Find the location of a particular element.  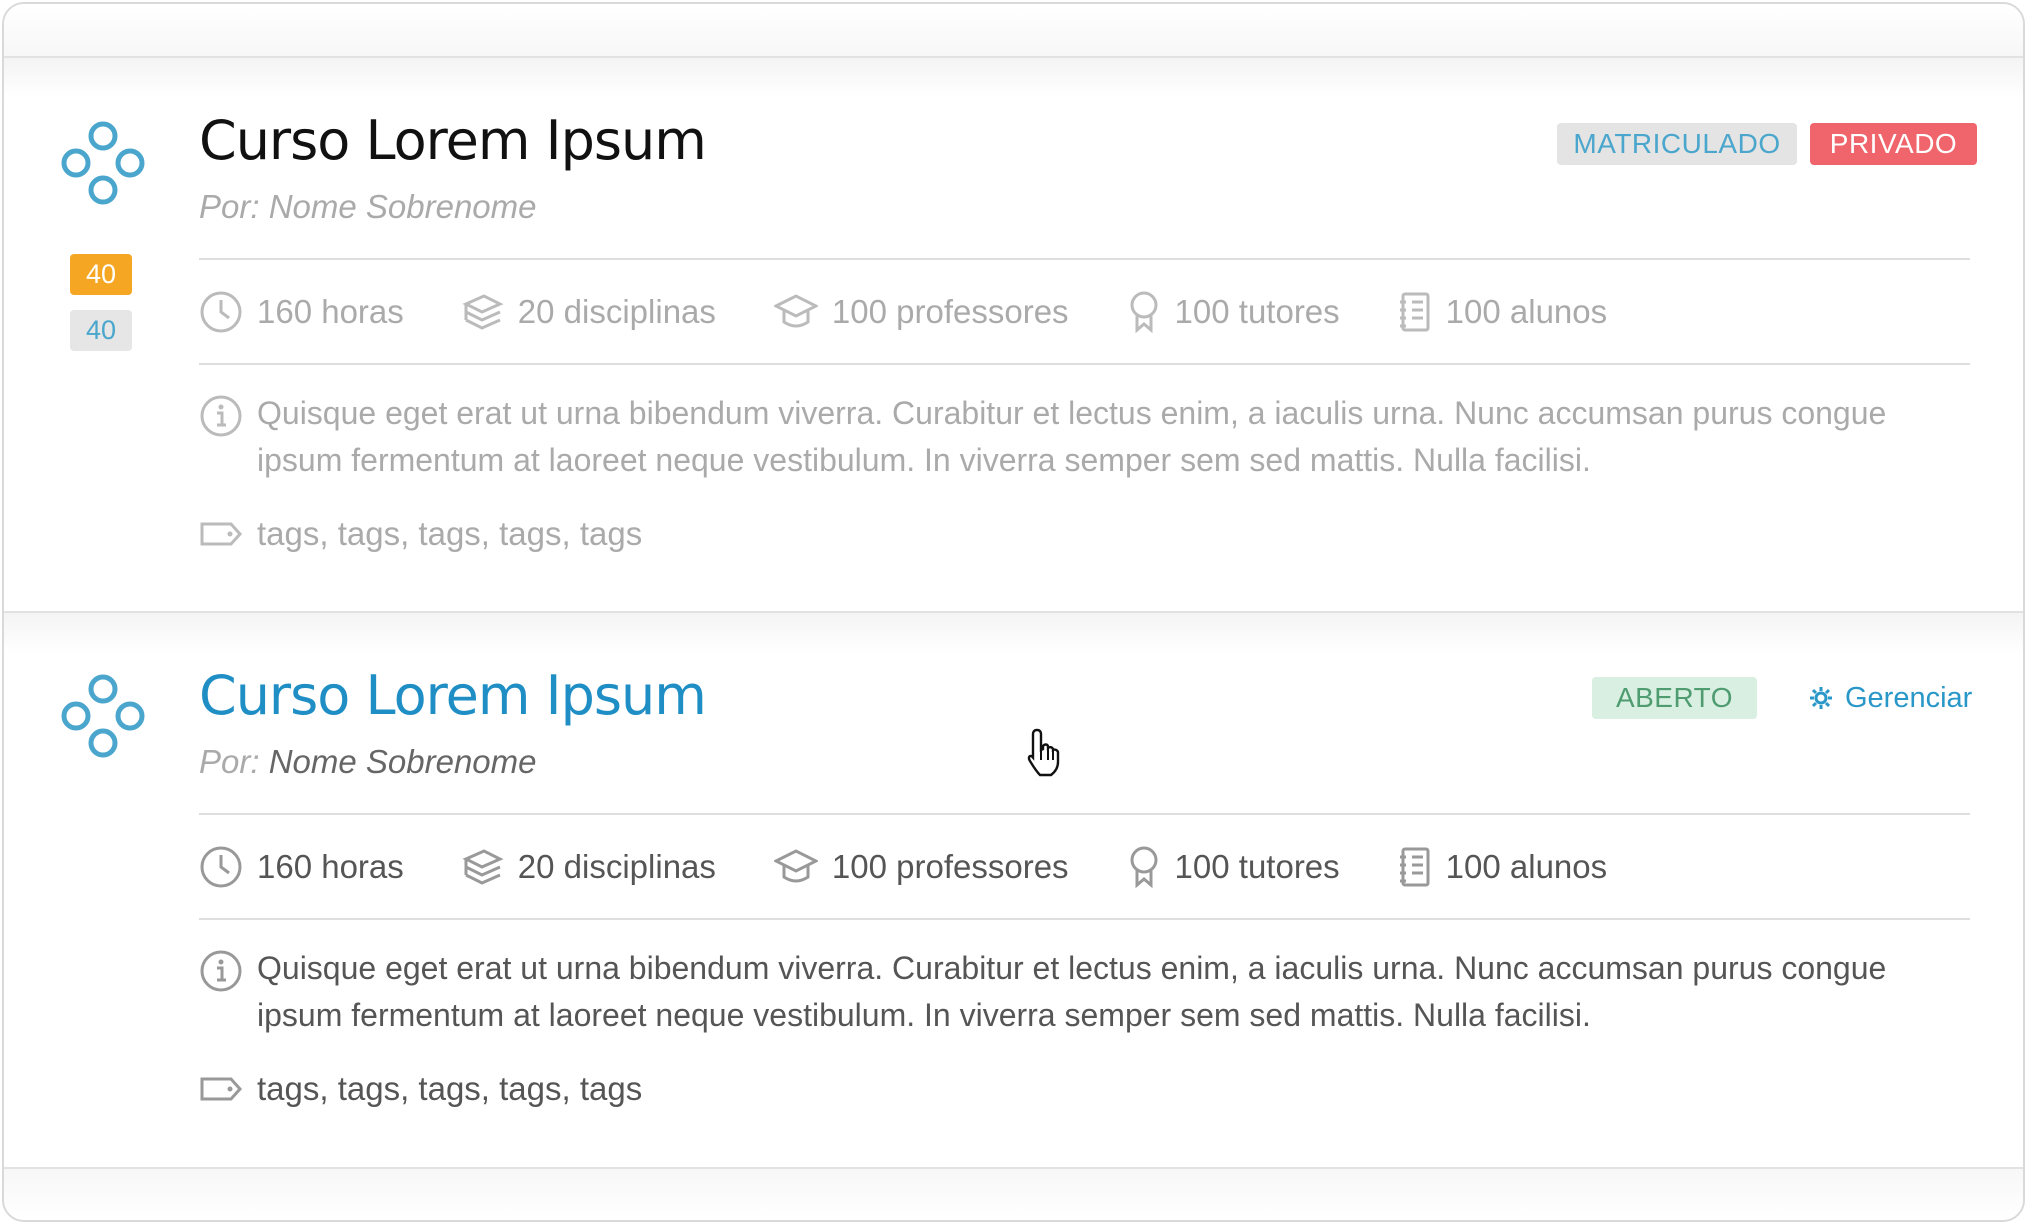

course-title-link: Curso Lorem Ipsum is located at coordinates (453, 696).